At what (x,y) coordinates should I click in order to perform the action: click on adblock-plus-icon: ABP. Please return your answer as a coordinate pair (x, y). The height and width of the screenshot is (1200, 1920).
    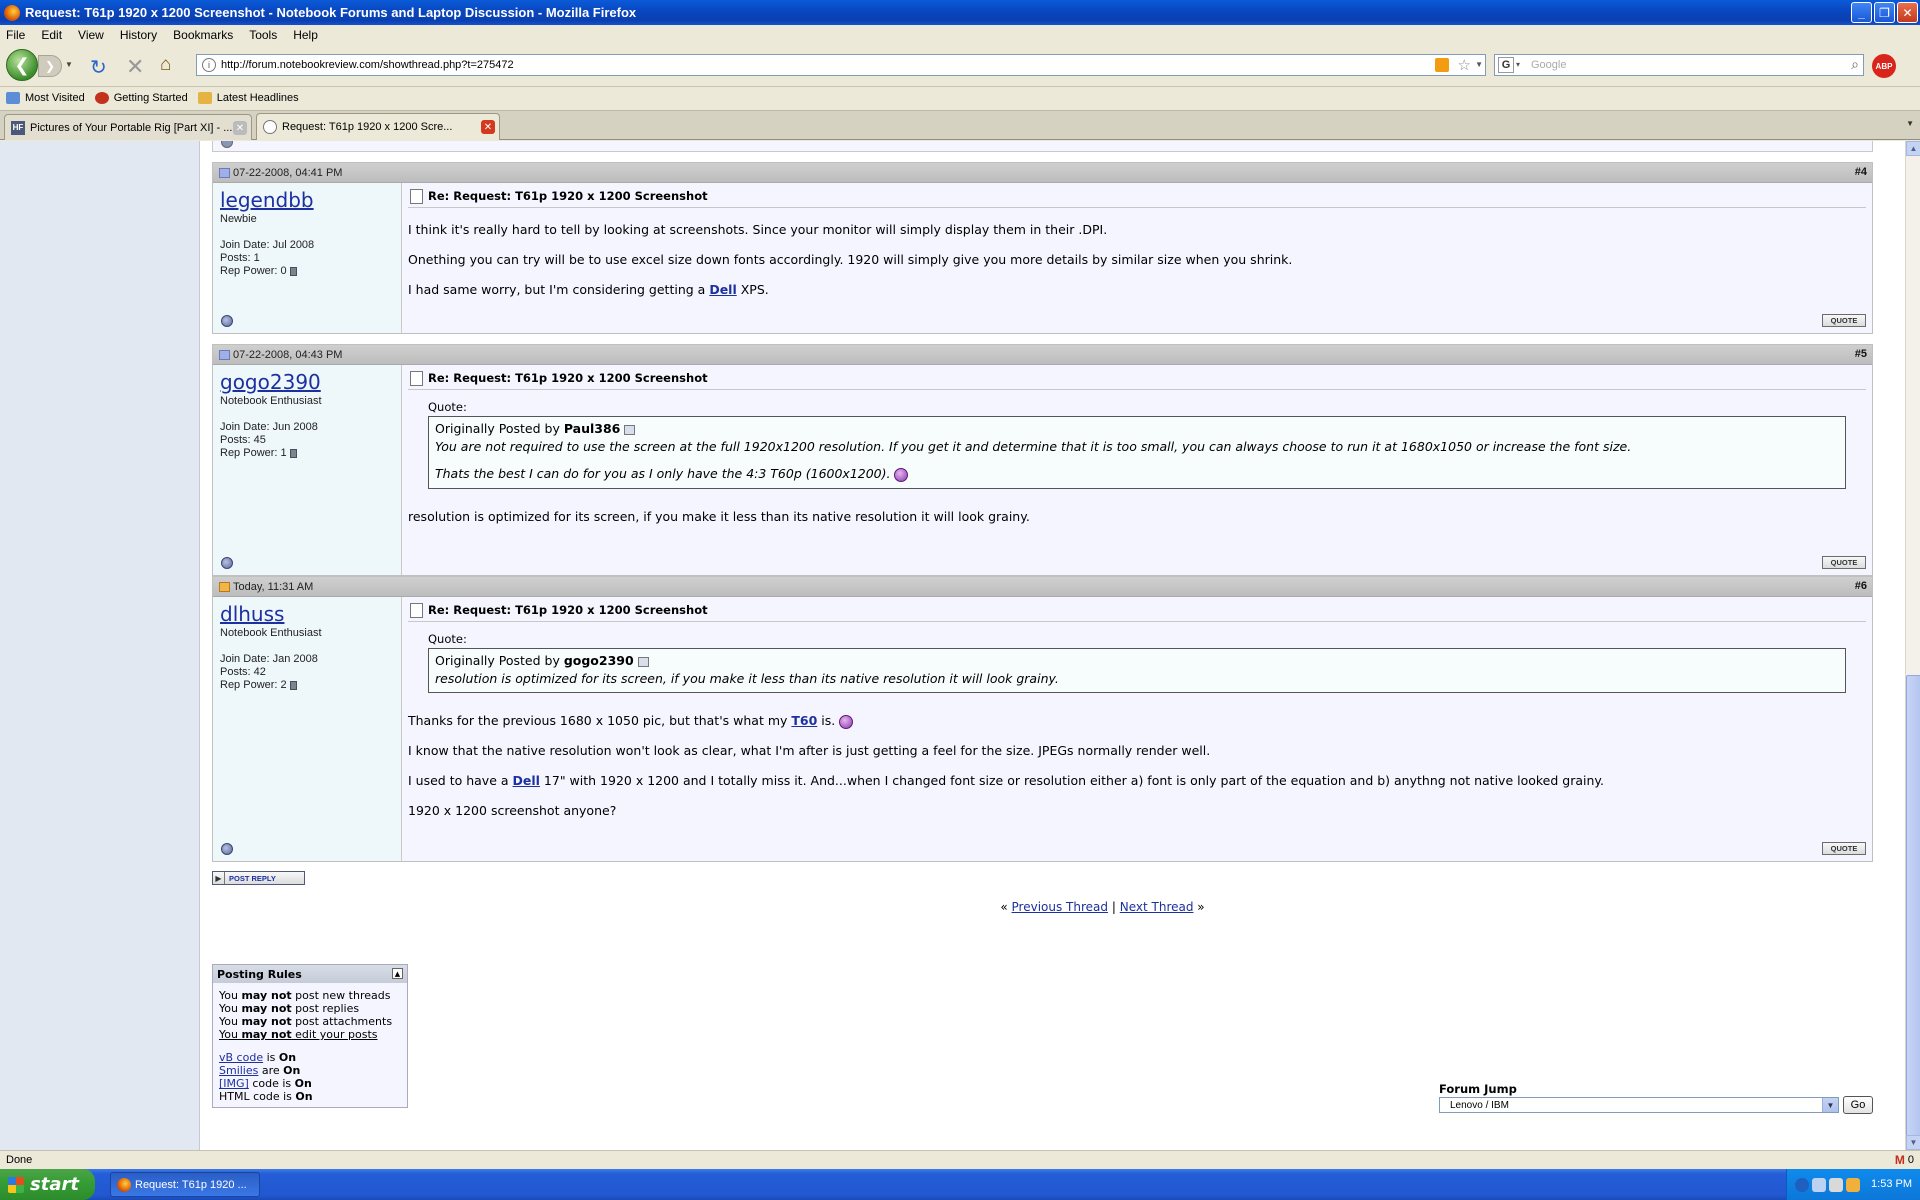
    Looking at the image, I should click on (1884, 66).